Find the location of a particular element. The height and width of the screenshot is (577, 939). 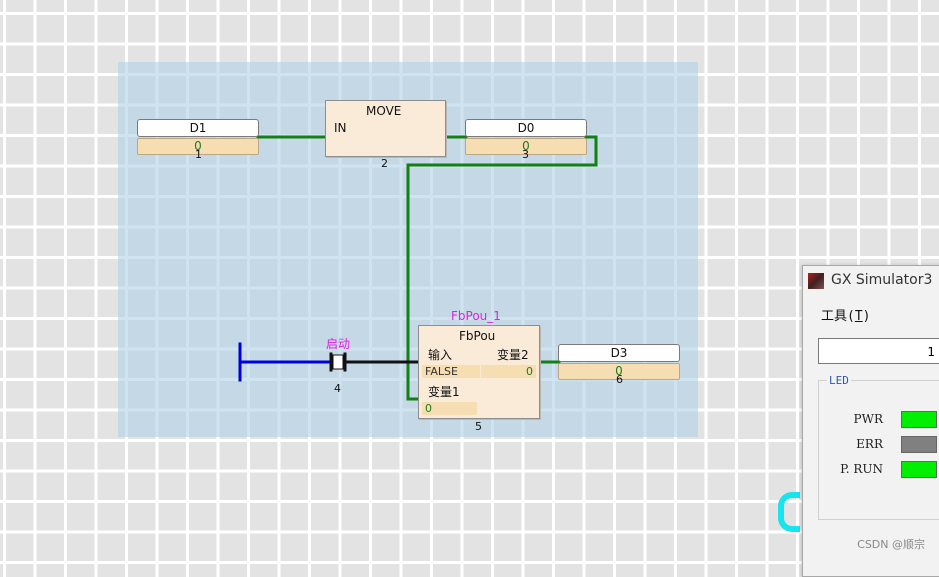

fb-title: FbPou is located at coordinates (477, 336).